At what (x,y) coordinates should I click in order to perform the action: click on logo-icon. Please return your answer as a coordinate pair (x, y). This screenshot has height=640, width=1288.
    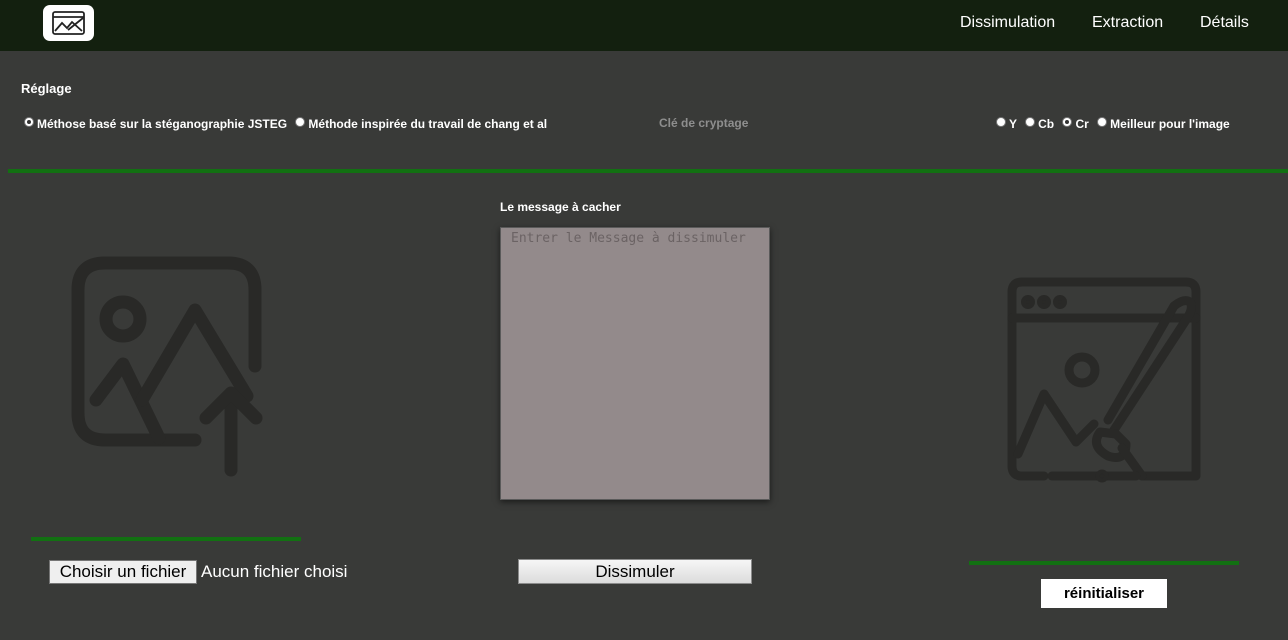
    Looking at the image, I should click on (68, 23).